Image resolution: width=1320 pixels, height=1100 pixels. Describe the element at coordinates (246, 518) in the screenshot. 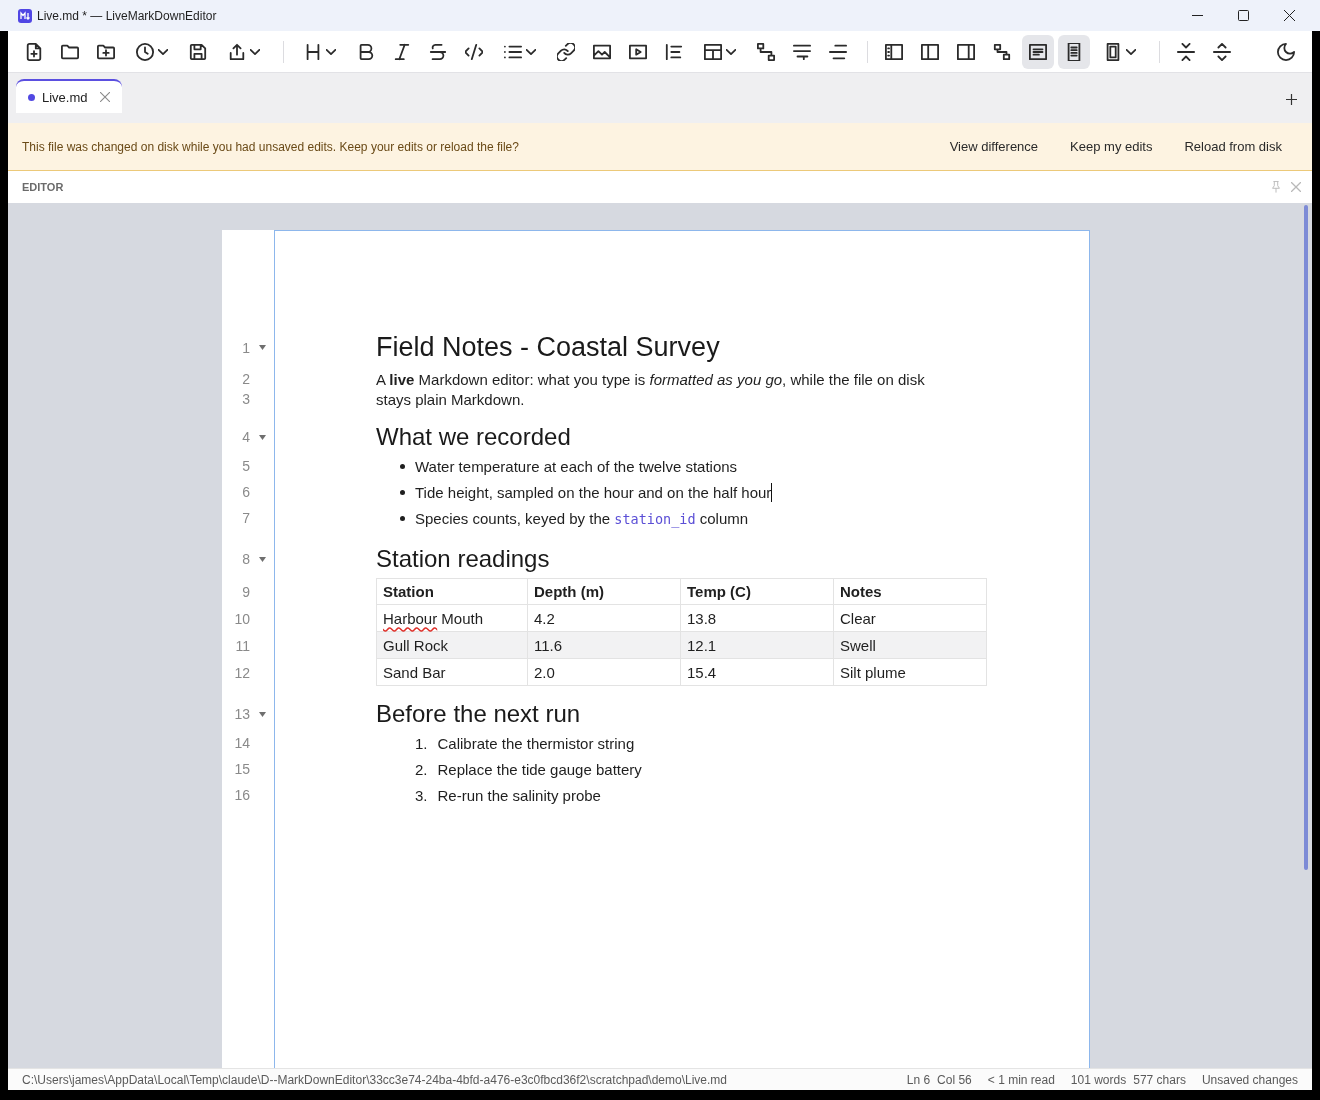

I see `line-number: 7` at that location.